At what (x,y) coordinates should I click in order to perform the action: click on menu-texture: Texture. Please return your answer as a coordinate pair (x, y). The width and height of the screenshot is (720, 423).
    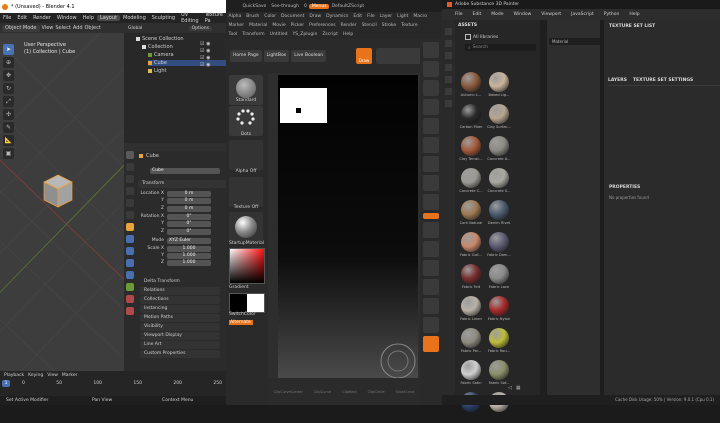
    Looking at the image, I should click on (409, 25).